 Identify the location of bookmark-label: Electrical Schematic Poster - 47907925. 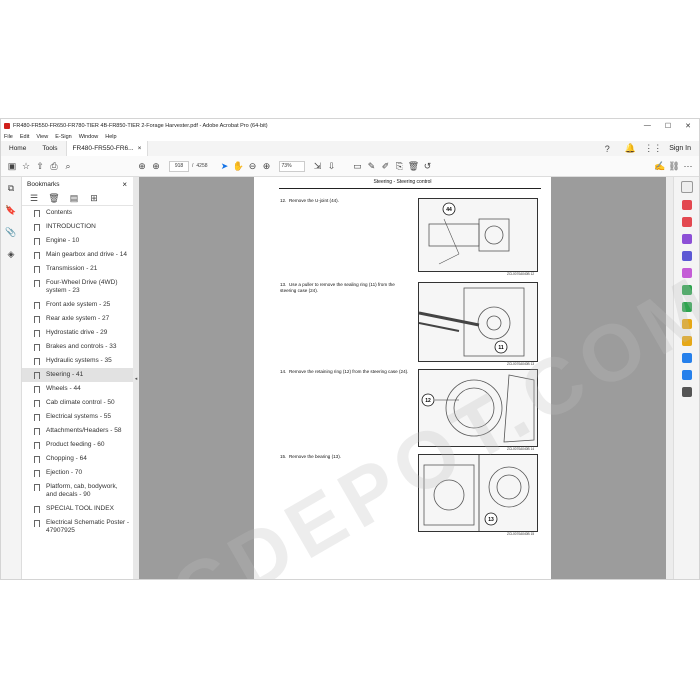
(88, 526).